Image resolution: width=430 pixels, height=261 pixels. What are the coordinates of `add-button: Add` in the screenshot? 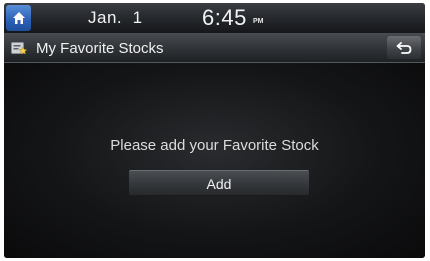 It's located at (219, 183).